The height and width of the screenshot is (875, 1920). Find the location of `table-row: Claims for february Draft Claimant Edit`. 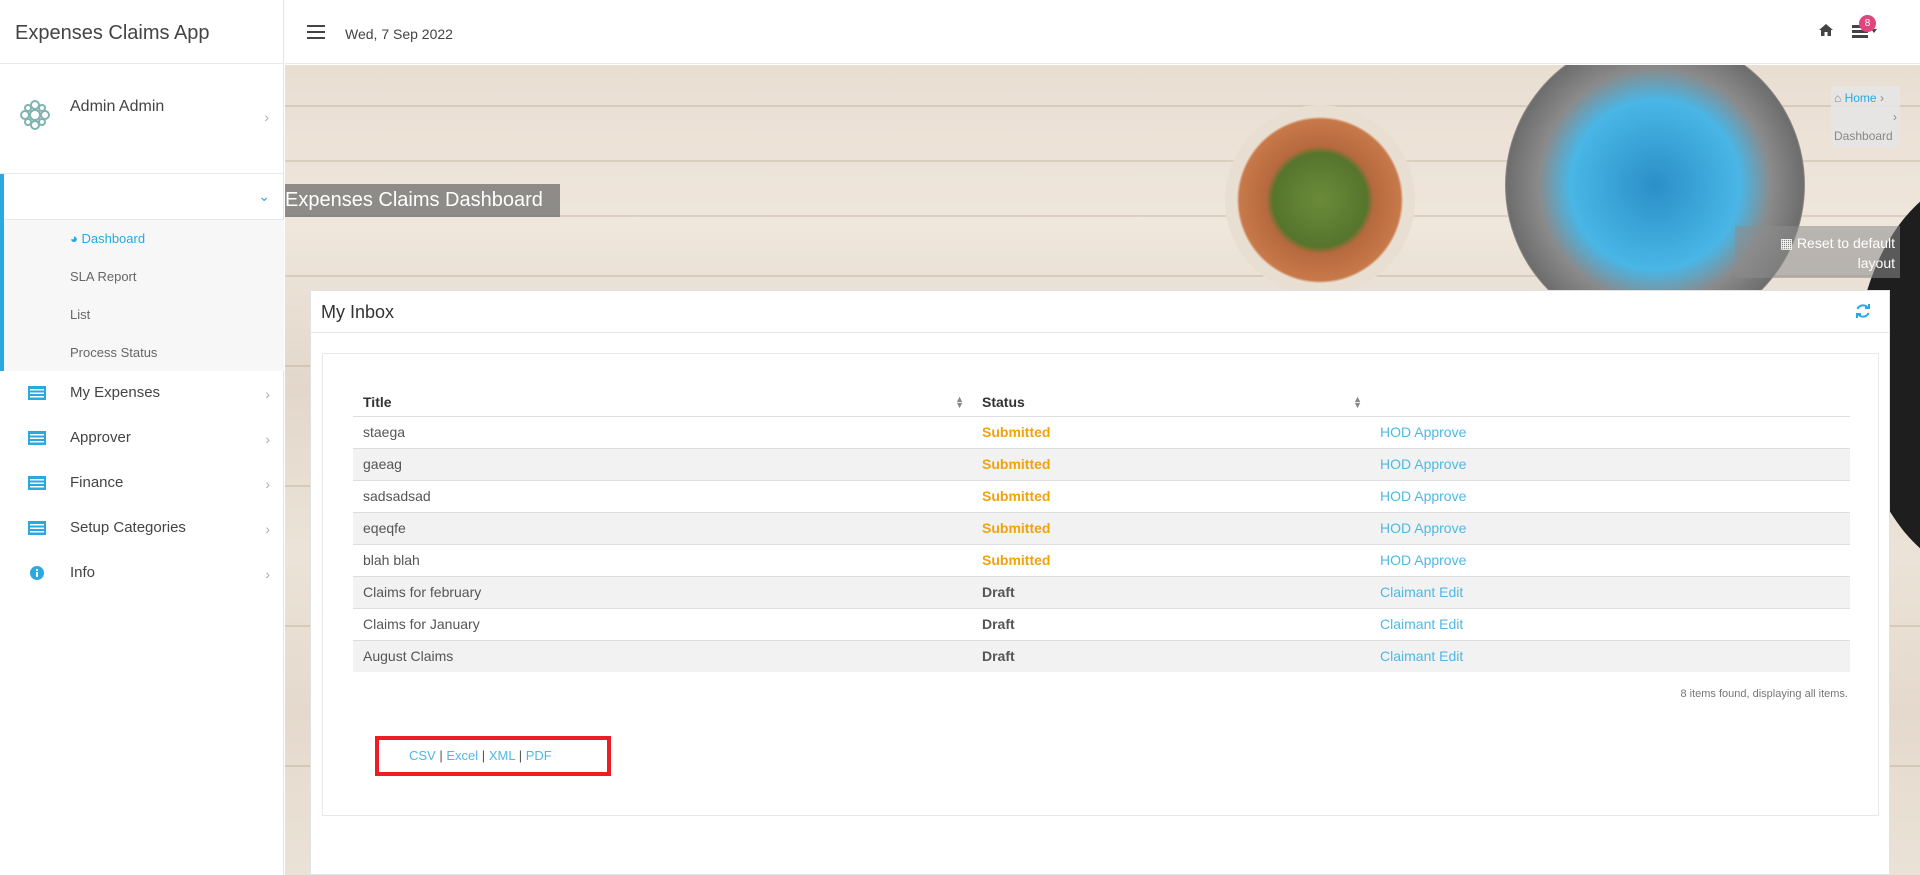

table-row: Claims for february Draft Claimant Edit is located at coordinates (1101, 591).